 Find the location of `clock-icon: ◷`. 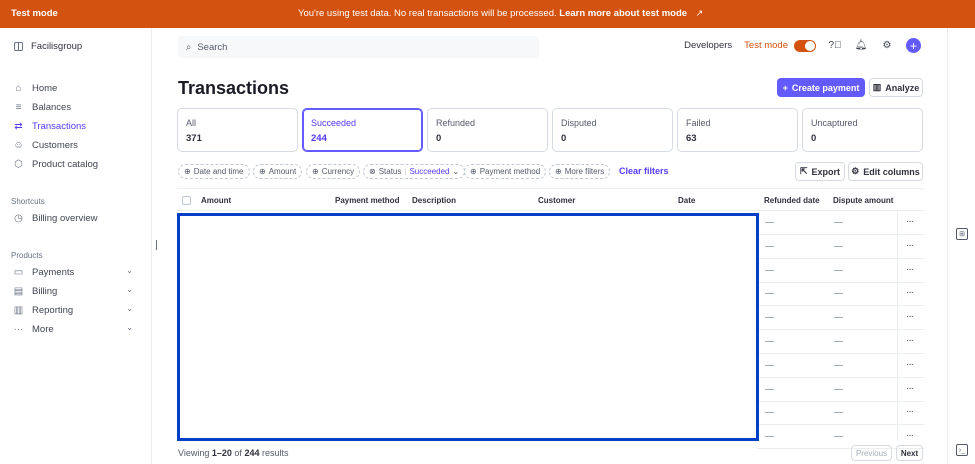

clock-icon: ◷ is located at coordinates (18, 218).